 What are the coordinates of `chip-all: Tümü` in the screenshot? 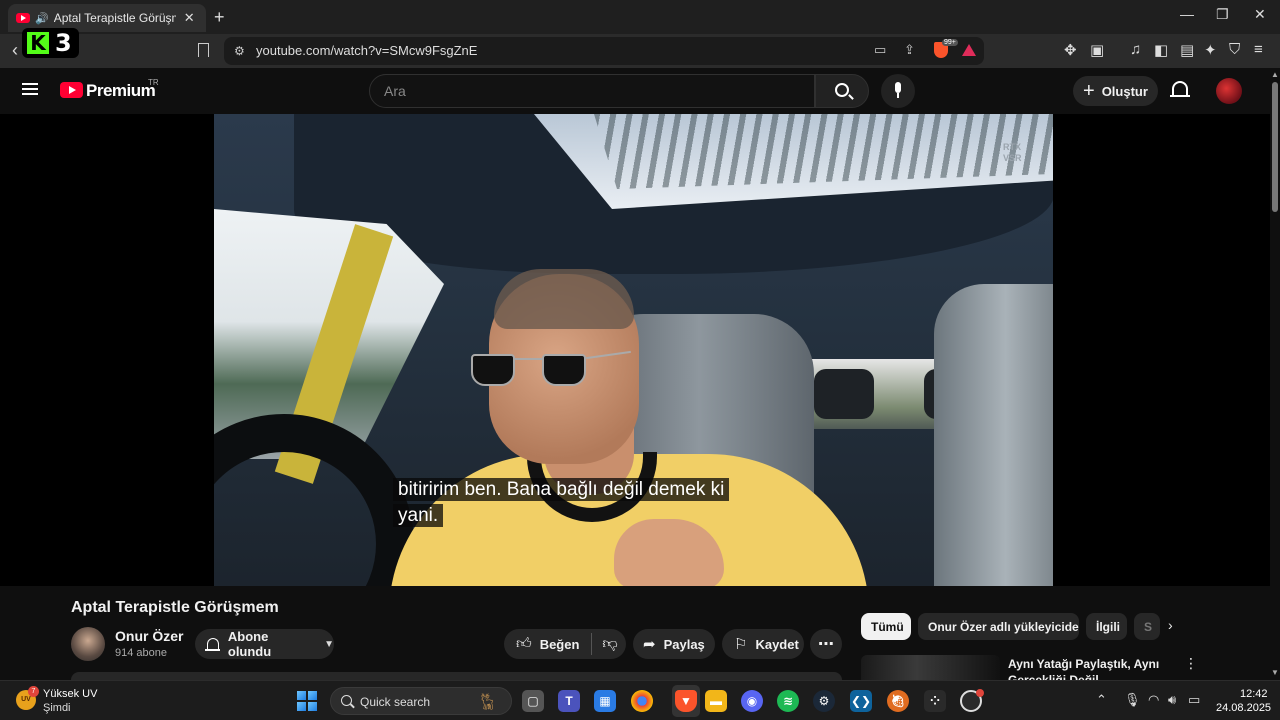 It's located at (886, 626).